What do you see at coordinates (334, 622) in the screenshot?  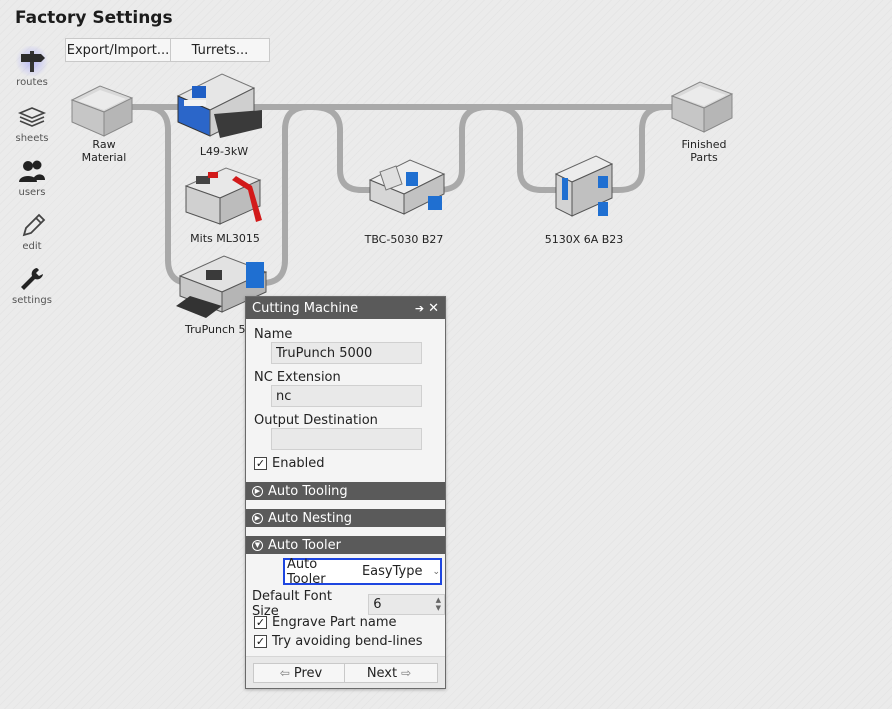 I see `engrave-label: Engrave Part name` at bounding box center [334, 622].